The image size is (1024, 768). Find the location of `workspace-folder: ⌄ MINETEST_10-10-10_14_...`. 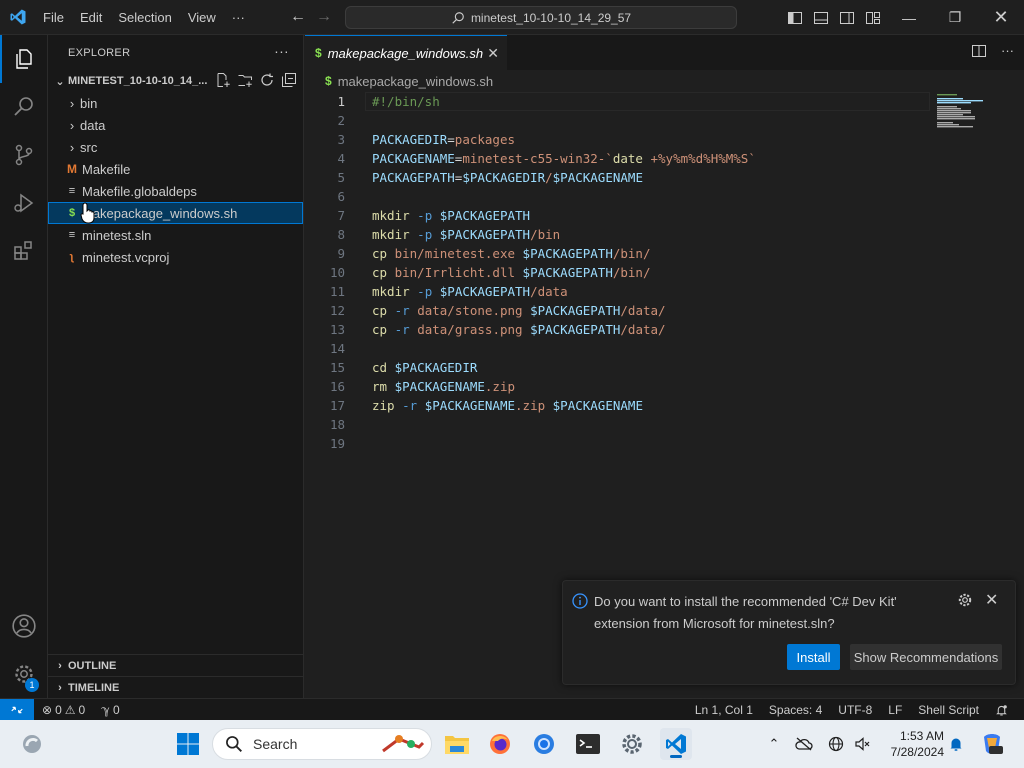

workspace-folder: ⌄ MINETEST_10-10-10_14_... is located at coordinates (175, 81).